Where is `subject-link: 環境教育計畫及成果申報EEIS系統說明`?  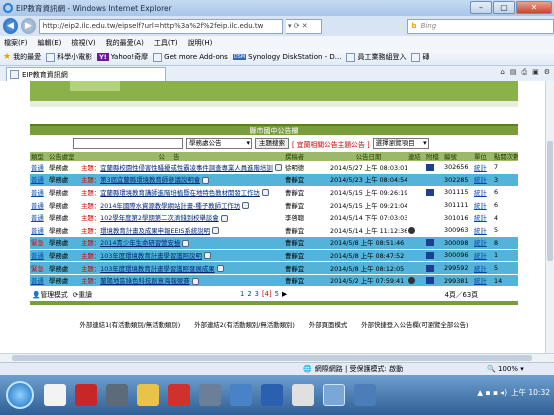 subject-link: 環境教育計畫及成果申報EEIS系統說明 is located at coordinates (155, 231).